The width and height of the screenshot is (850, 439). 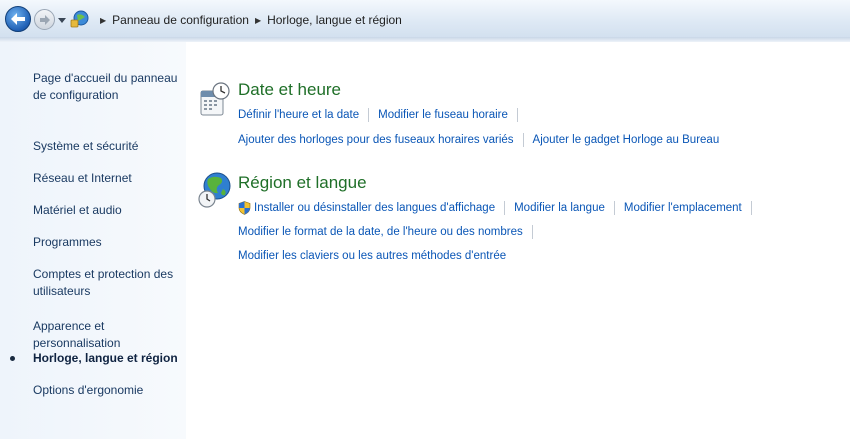 I want to click on forward-arrow-icon, so click(x=44, y=19).